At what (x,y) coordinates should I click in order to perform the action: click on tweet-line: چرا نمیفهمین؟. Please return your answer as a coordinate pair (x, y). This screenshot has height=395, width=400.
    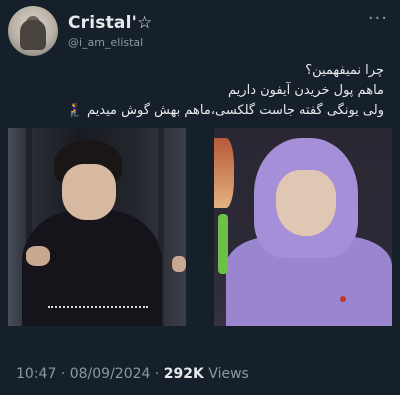
    Looking at the image, I should click on (344, 70).